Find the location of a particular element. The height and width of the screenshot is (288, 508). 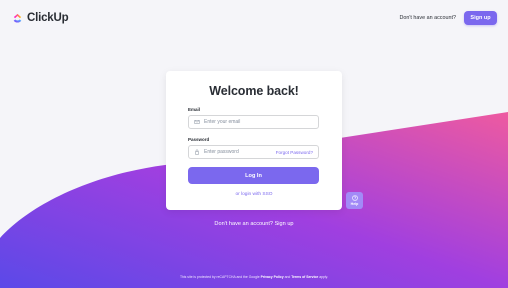

mail-icon is located at coordinates (197, 122).